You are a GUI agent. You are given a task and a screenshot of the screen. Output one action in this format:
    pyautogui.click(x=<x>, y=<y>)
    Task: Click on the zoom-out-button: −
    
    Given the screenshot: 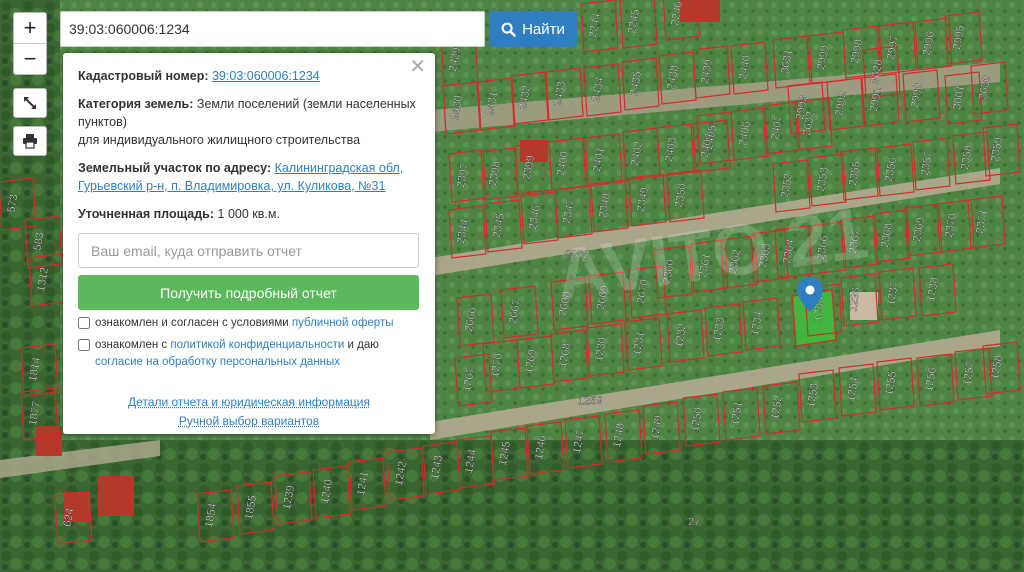 What is the action you would take?
    pyautogui.click(x=30, y=58)
    